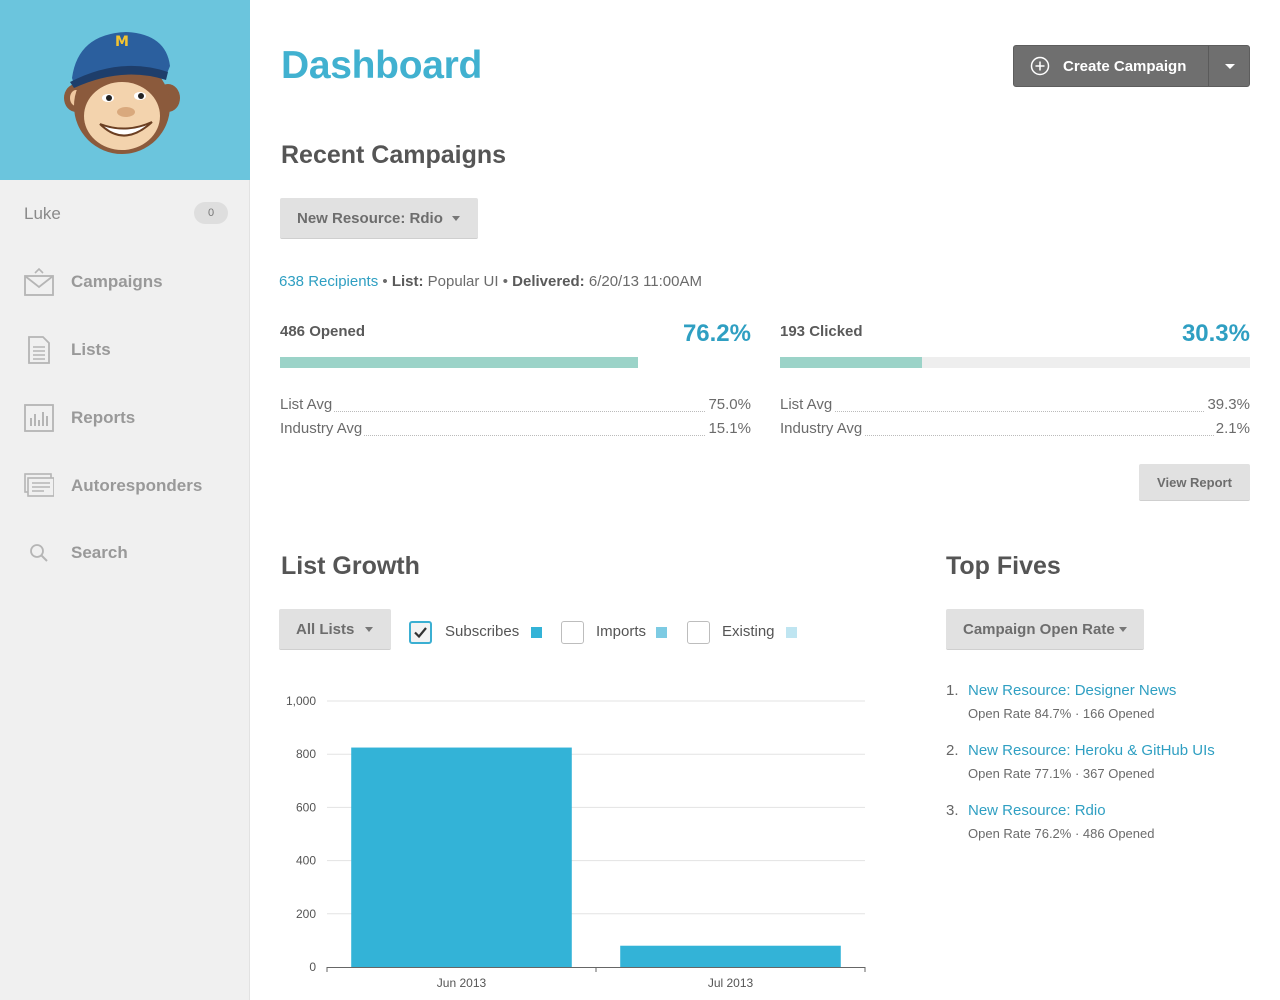 This screenshot has height=1000, width=1280. I want to click on existing-checkbox, so click(698, 632).